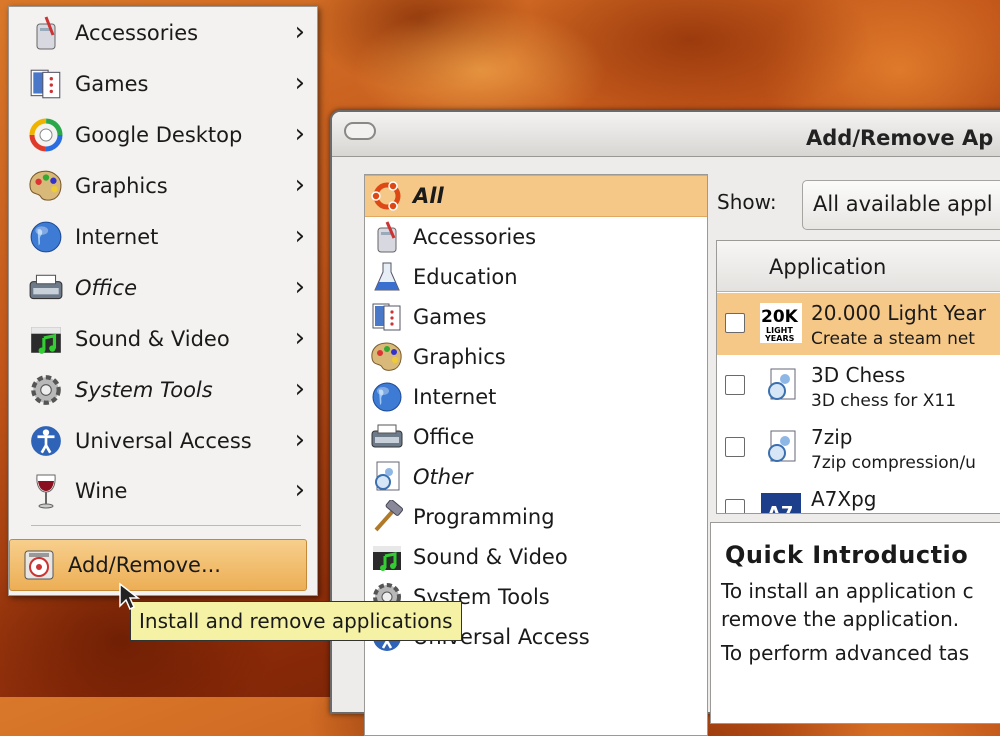 The image size is (1000, 736). I want to click on category-other: Other, so click(536, 477).